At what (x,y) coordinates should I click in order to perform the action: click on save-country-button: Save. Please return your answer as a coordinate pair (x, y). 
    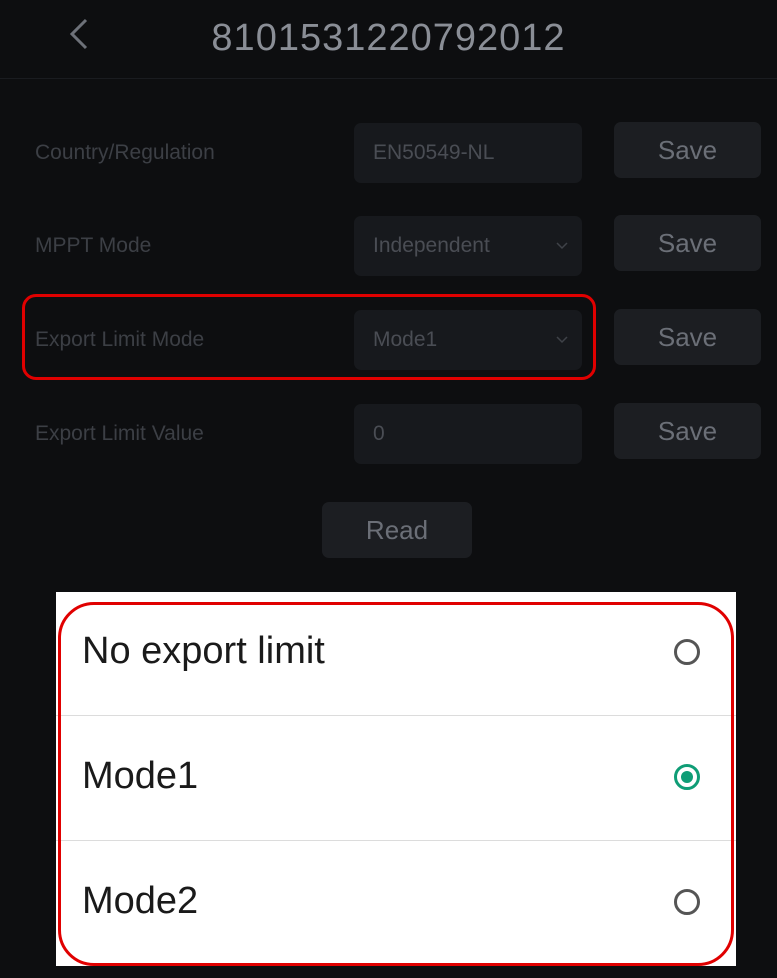
    Looking at the image, I should click on (687, 150).